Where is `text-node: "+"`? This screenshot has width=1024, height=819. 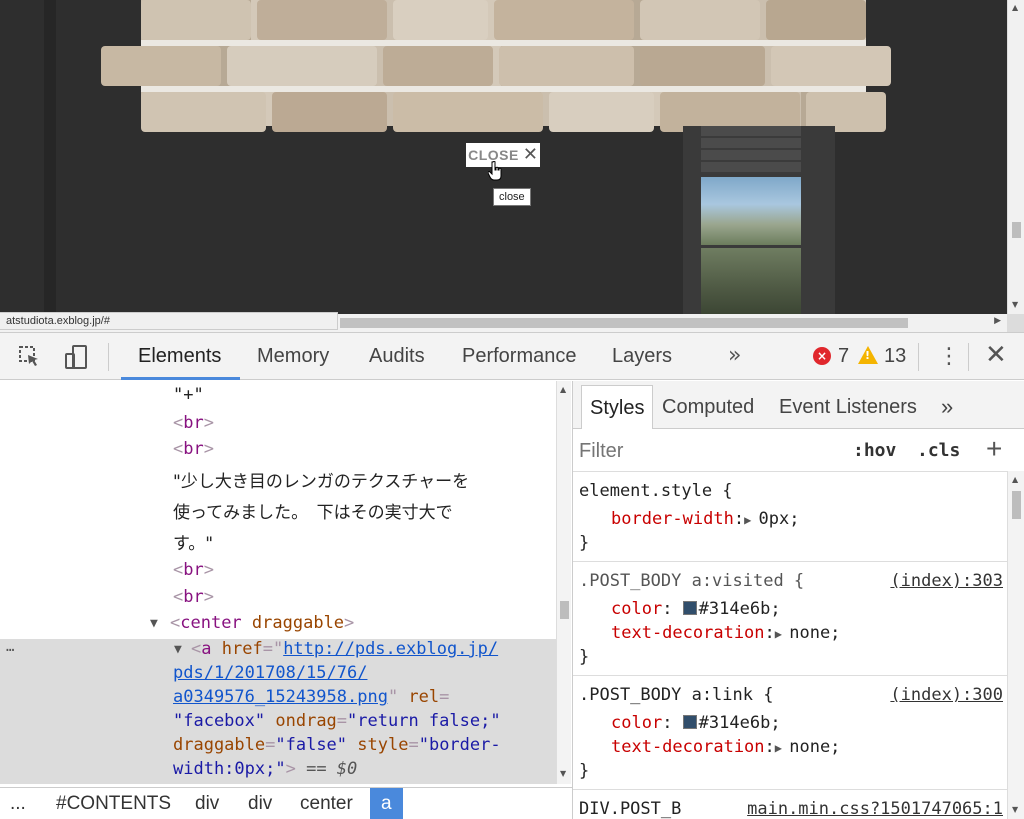 text-node: "+" is located at coordinates (188, 395).